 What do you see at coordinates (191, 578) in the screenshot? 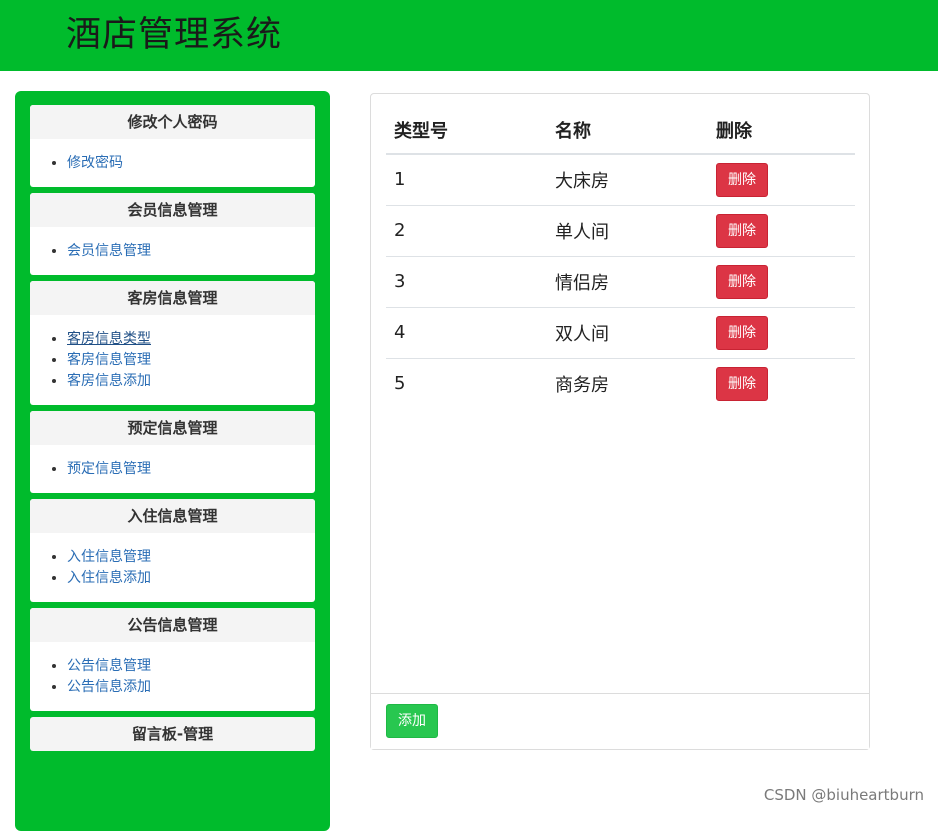
I see `list-item: 入住信息添加` at bounding box center [191, 578].